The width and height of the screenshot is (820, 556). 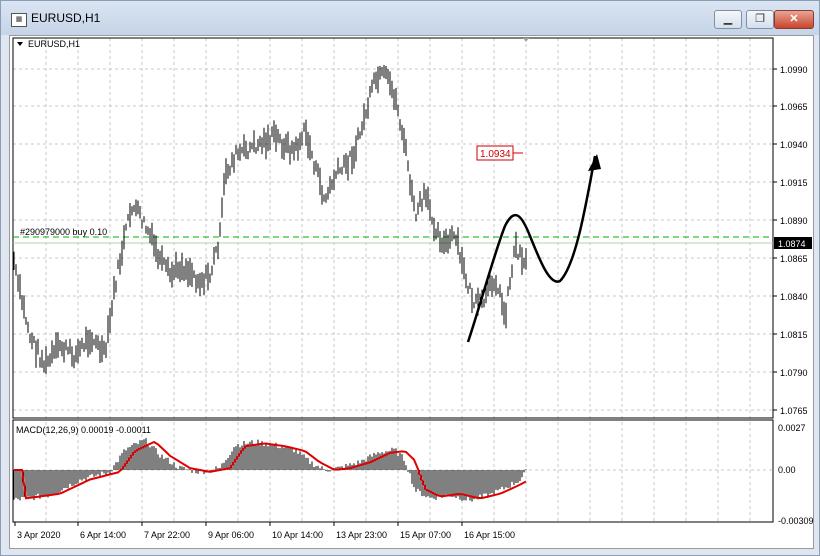 I want to click on restore-button: ❐, so click(x=760, y=19).